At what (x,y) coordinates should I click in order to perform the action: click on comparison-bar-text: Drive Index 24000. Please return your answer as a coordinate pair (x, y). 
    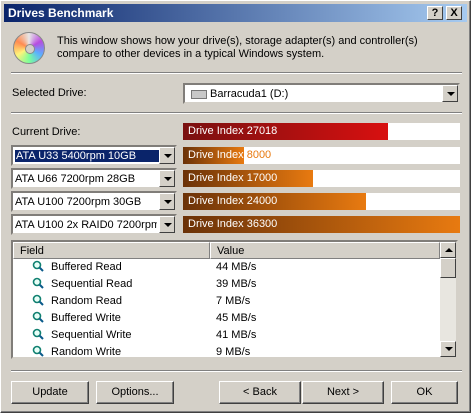
    Looking at the image, I should click on (232, 201).